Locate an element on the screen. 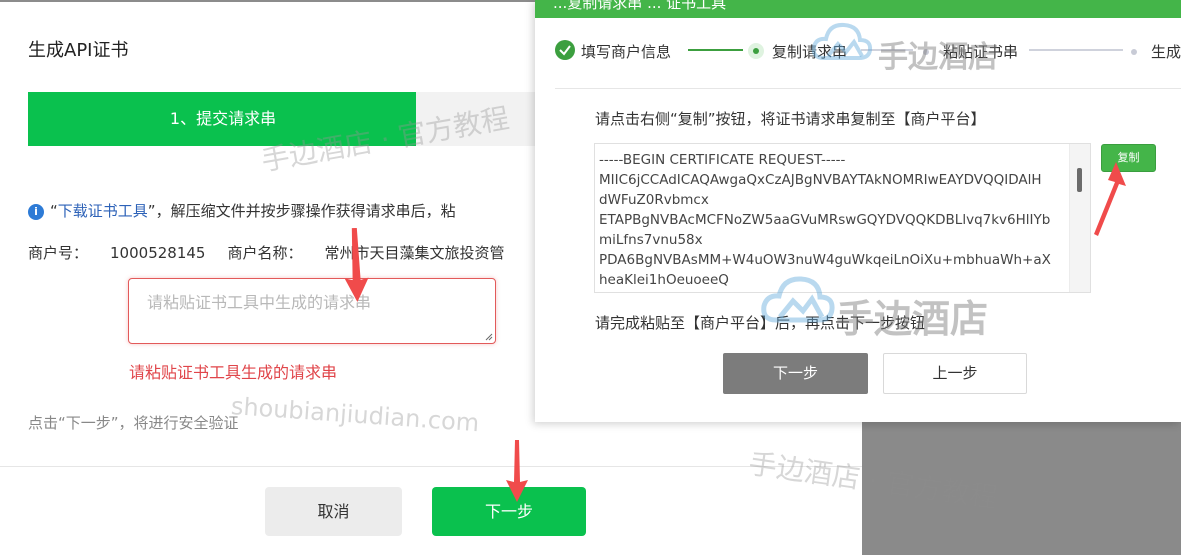 This screenshot has height=555, width=1181. dialog-header-text: ...复制请求串 ... 证书工具 is located at coordinates (640, 6).